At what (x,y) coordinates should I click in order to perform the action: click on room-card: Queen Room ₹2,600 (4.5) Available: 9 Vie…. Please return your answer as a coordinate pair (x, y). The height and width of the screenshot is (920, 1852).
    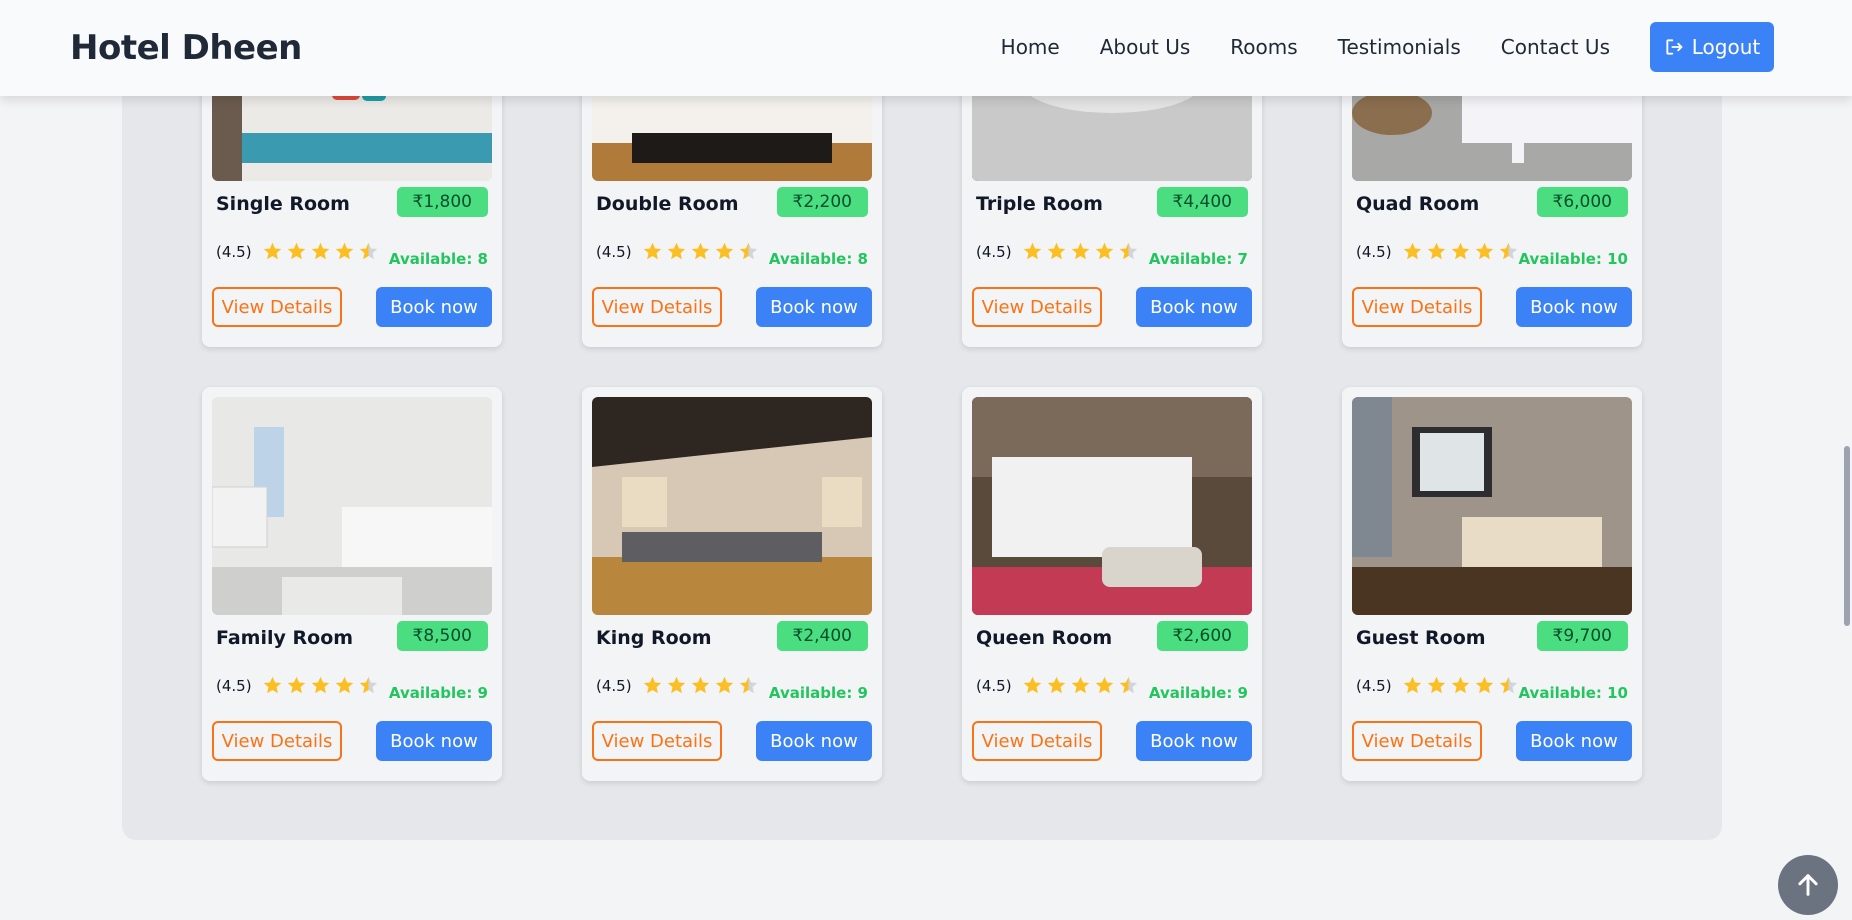
    Looking at the image, I should click on (1112, 584).